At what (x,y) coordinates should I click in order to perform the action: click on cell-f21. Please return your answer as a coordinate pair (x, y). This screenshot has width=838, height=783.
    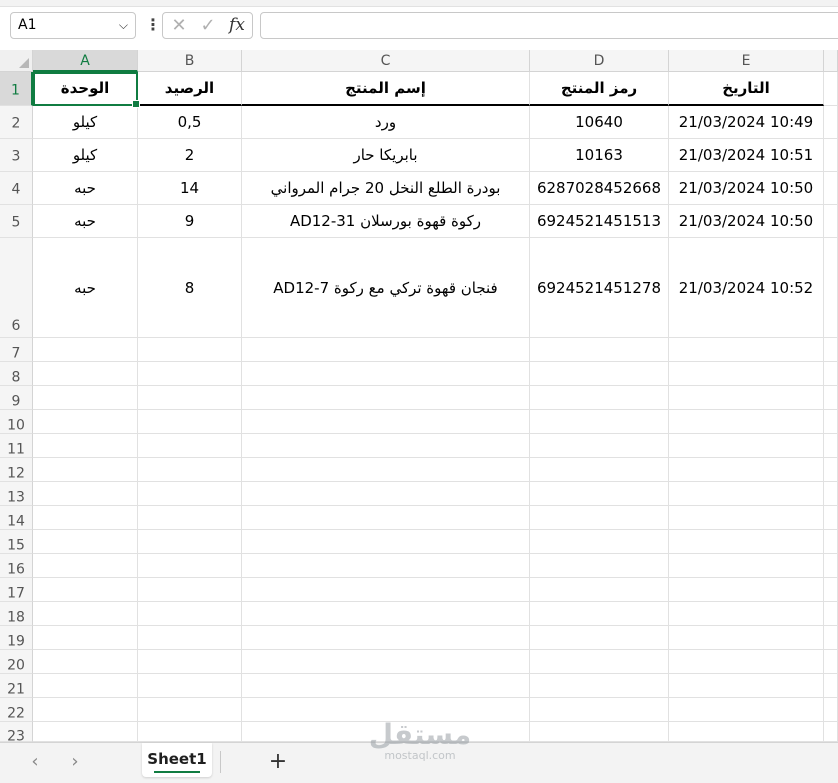
    Looking at the image, I should click on (831, 686).